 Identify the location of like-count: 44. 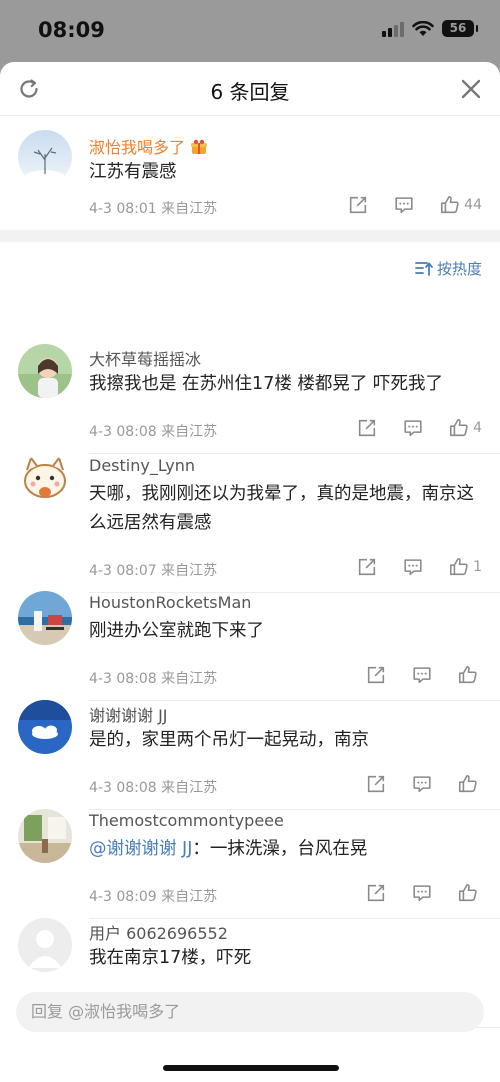
(473, 205).